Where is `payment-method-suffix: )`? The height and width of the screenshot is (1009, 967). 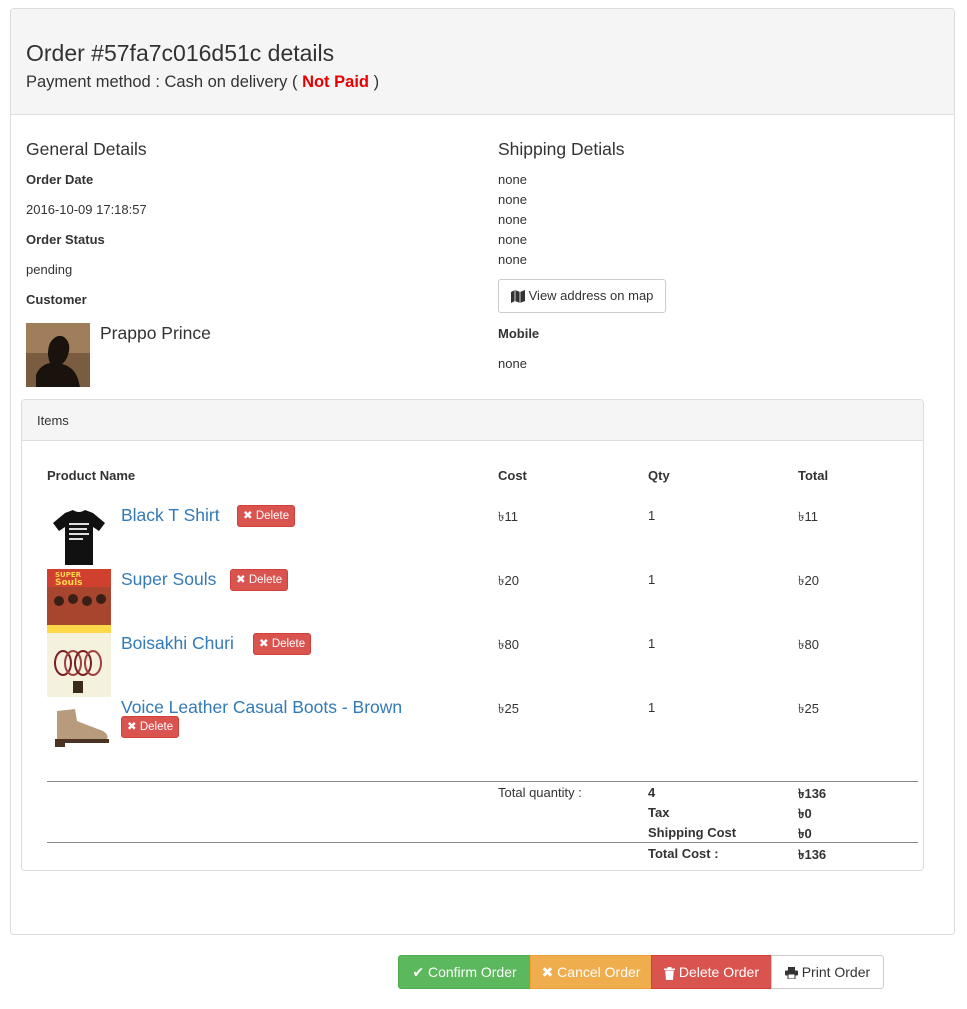 payment-method-suffix: ) is located at coordinates (376, 82).